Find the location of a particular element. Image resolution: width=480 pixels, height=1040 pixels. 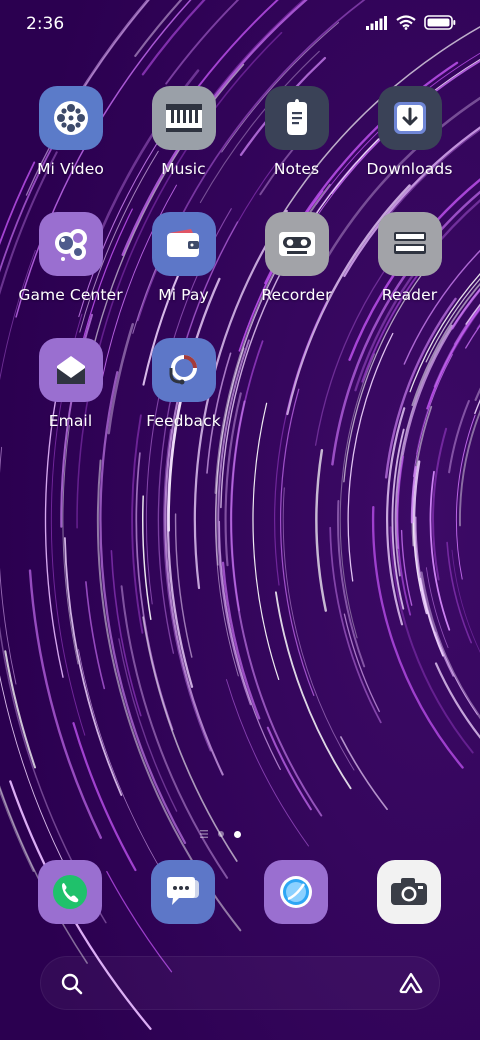

page-indicator is located at coordinates (220, 834).